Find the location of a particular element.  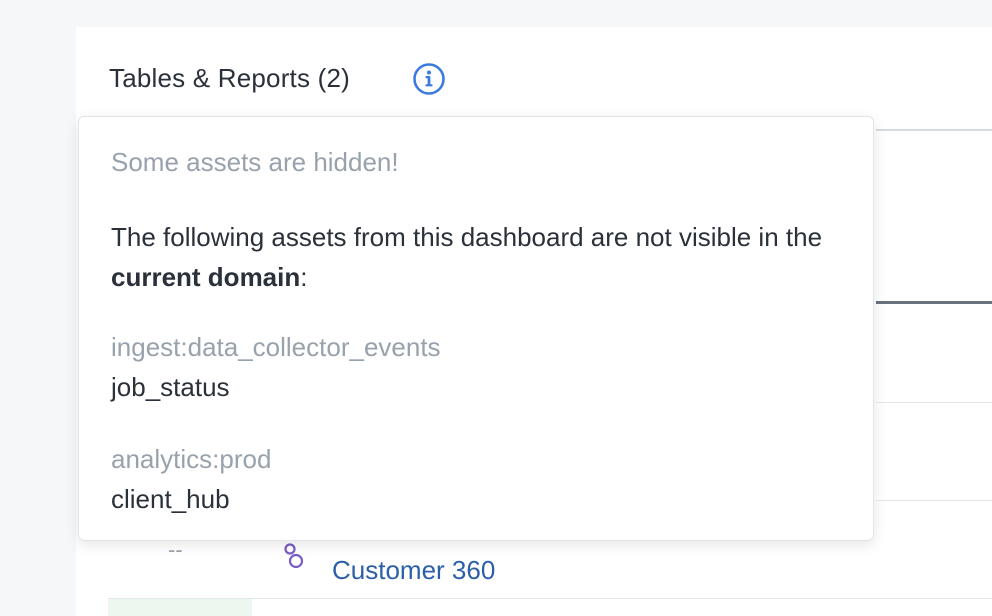

table-header-divider is located at coordinates (934, 130).